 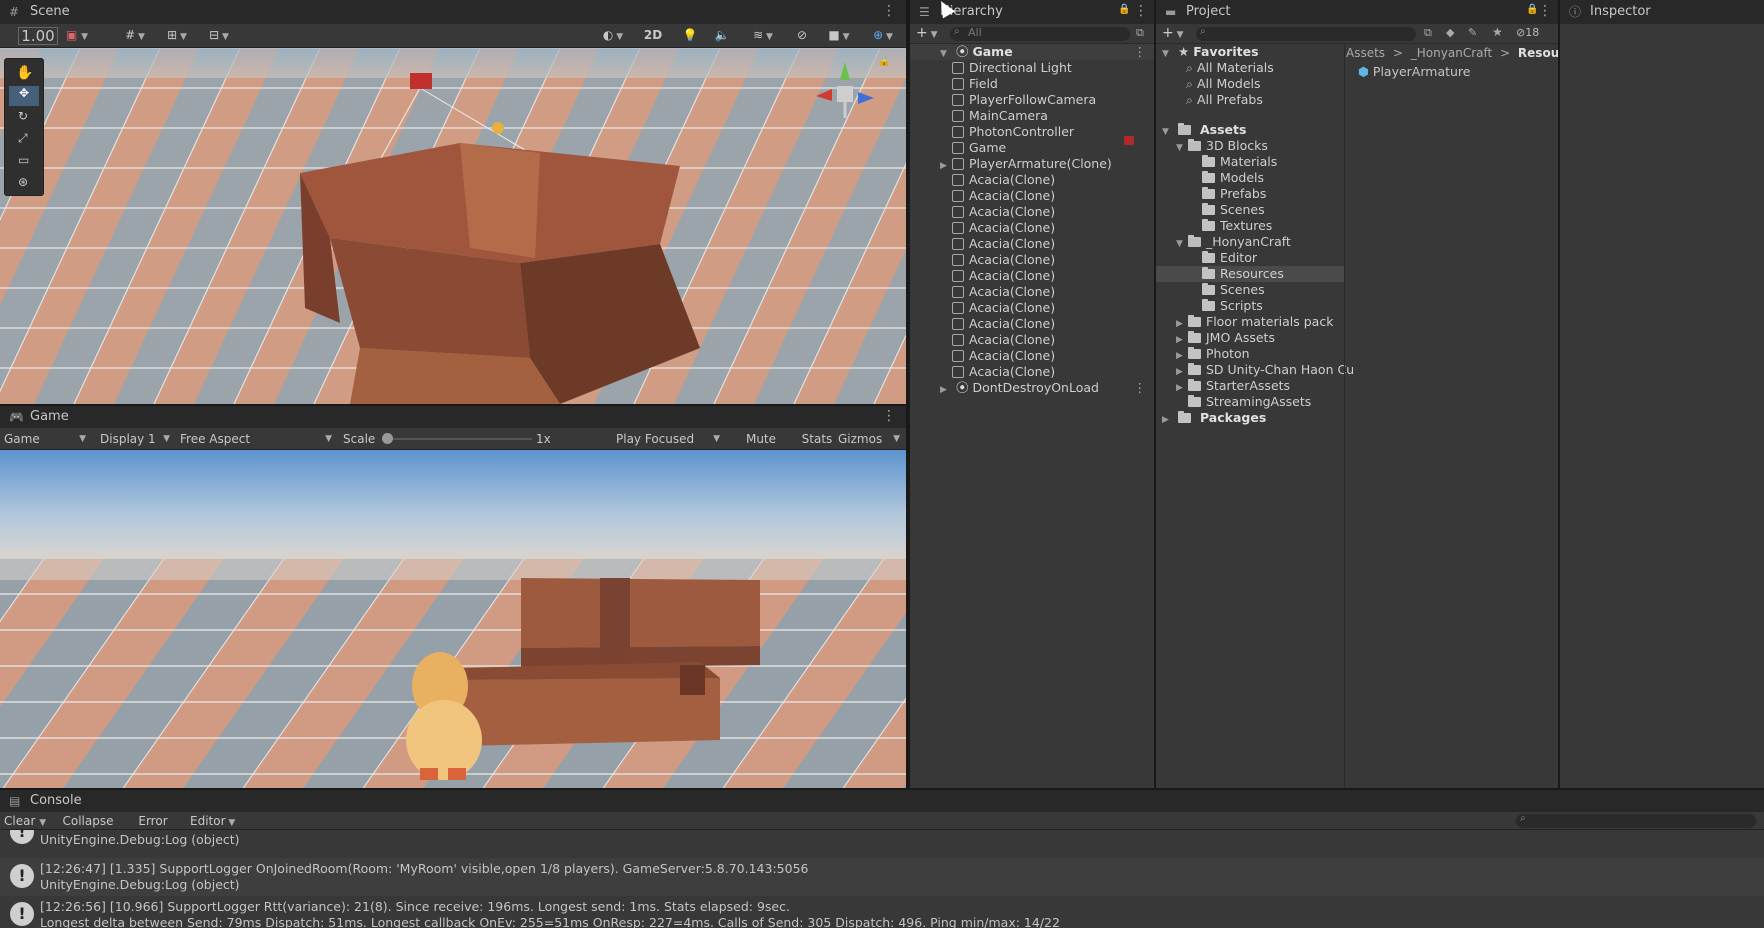 I want to click on project-menu-icon: ⋮, so click(x=1545, y=11).